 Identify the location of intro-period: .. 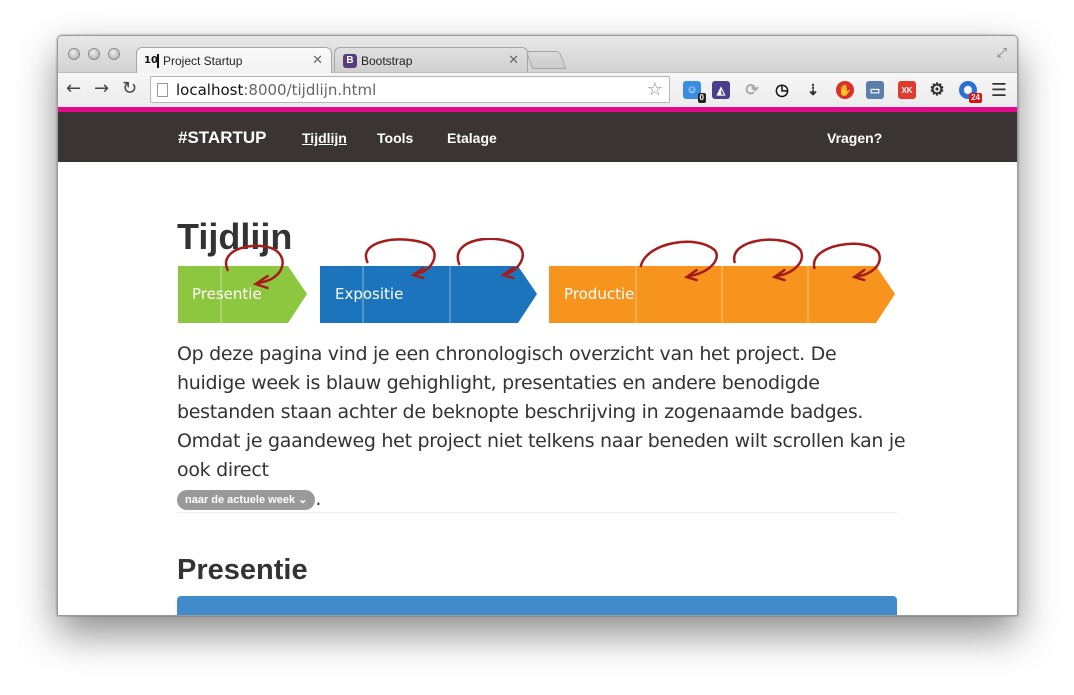
(318, 499).